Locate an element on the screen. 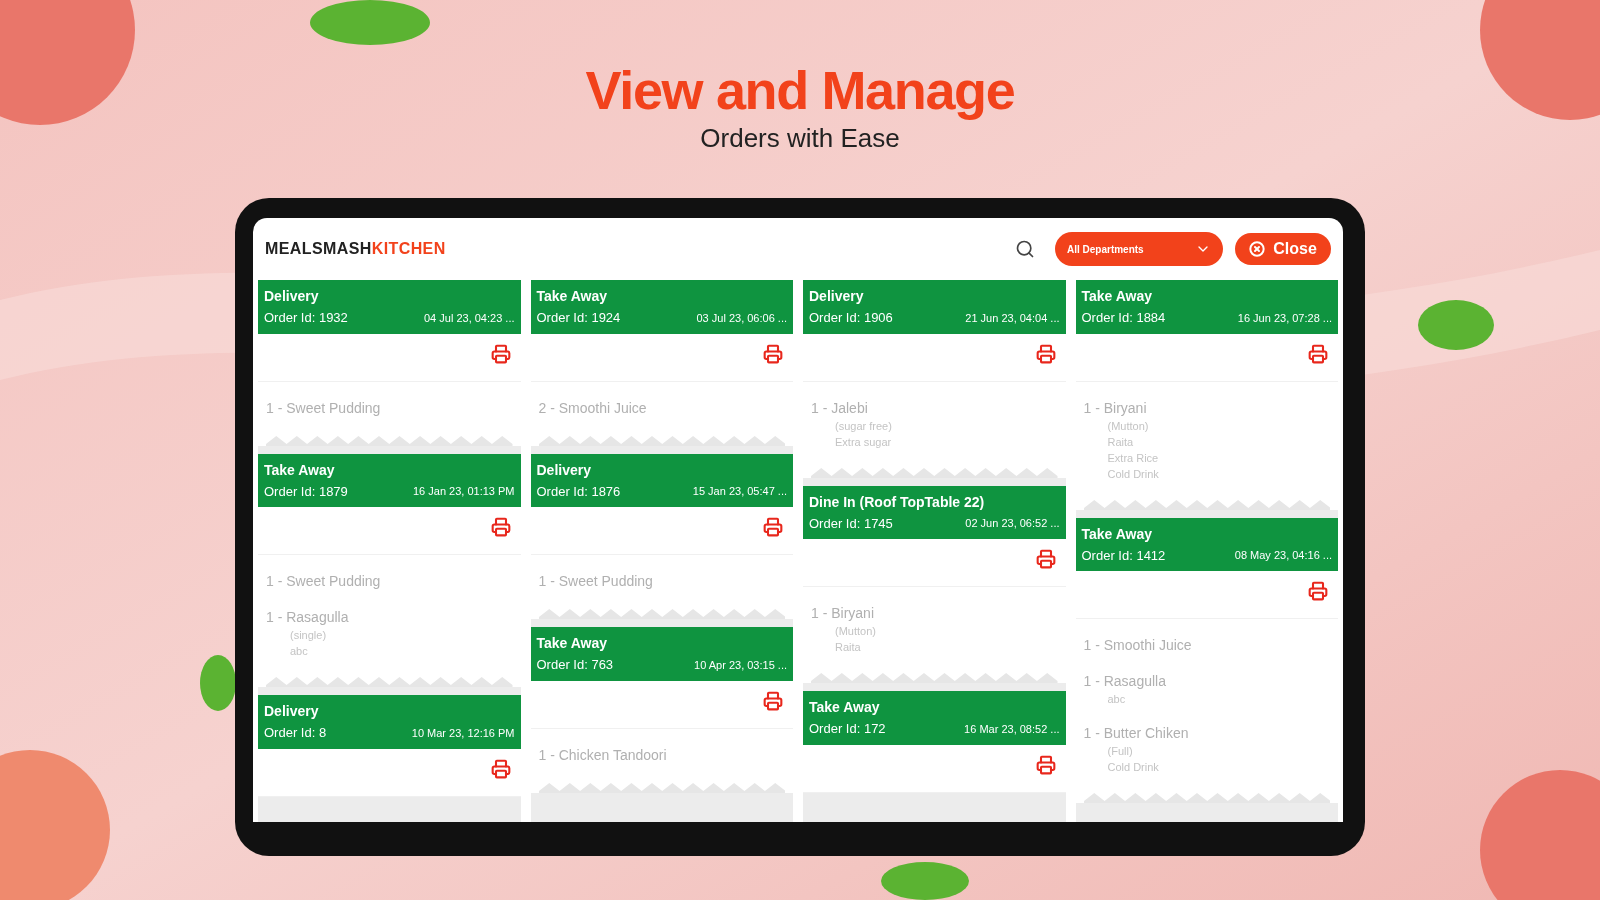 The image size is (1600, 900). order-date: 16 Jan 23, 01:13 PM is located at coordinates (464, 491).